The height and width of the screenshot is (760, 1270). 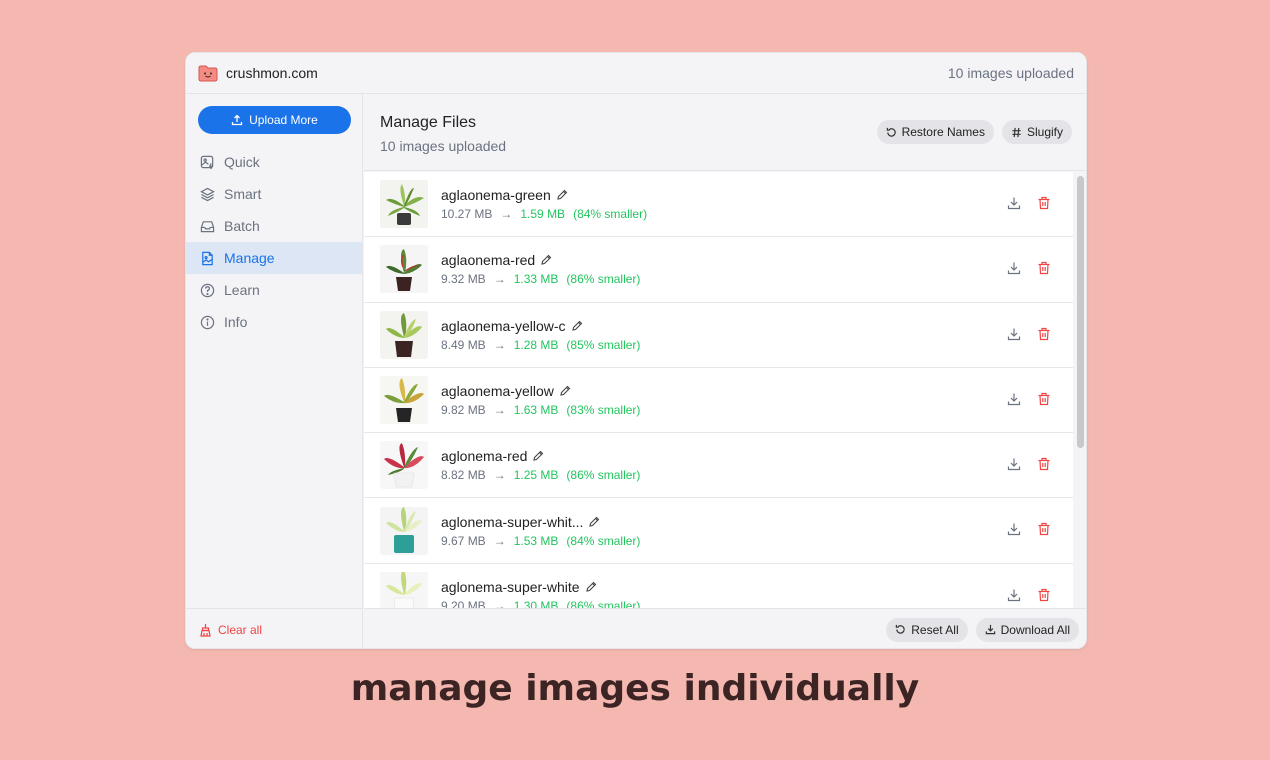 What do you see at coordinates (463, 603) in the screenshot?
I see `original-size: 9.20 MB` at bounding box center [463, 603].